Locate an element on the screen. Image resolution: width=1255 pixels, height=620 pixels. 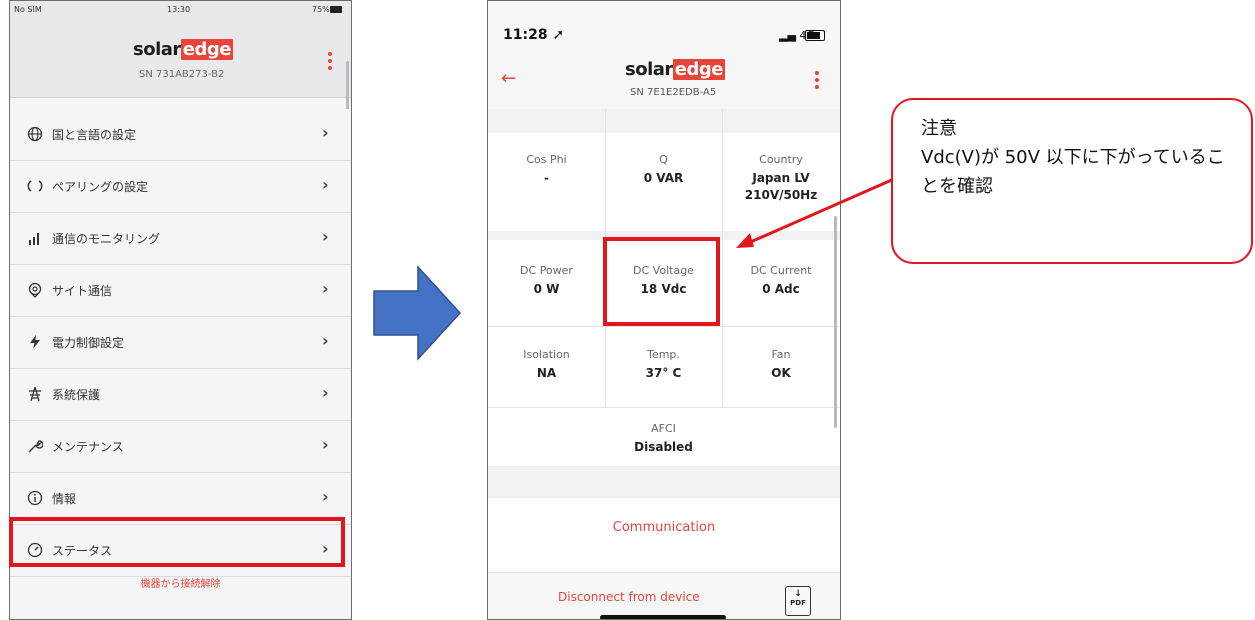
stat-label: DC Power is located at coordinates (546, 270).